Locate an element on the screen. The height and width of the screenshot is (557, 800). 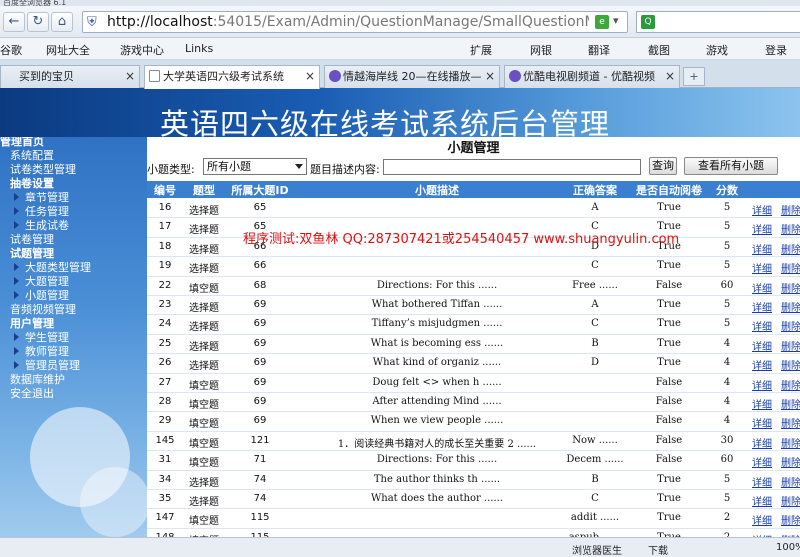
sidebar-item-home: 管理首页 is located at coordinates (22, 143).